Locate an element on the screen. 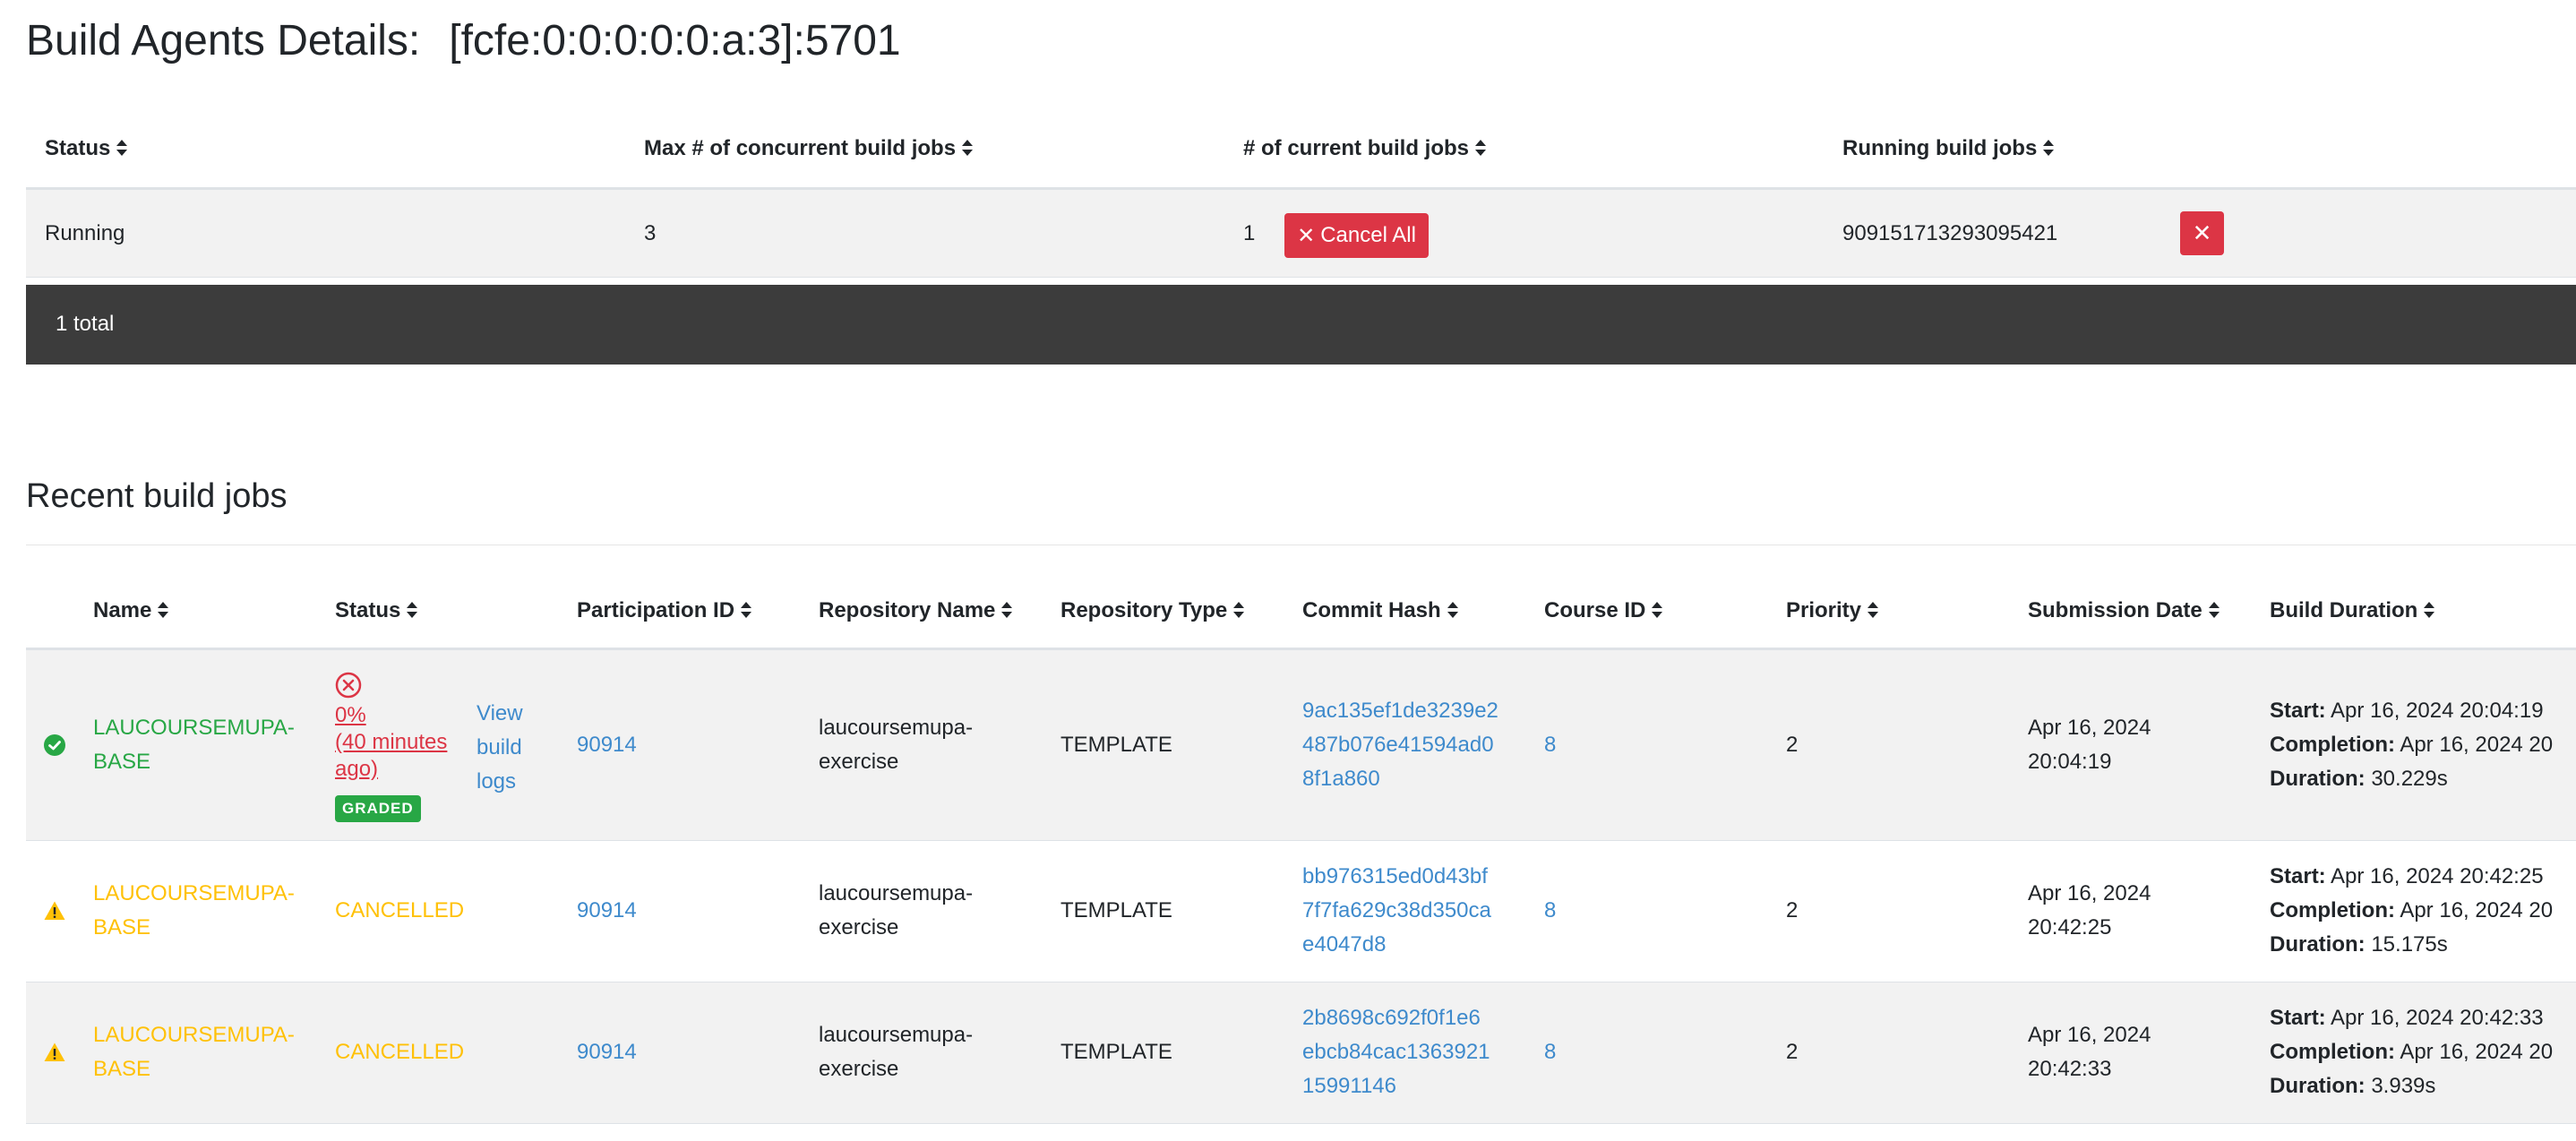 This screenshot has height=1141, width=2576. column-header-repository-type: Repository Type is located at coordinates (1152, 610).